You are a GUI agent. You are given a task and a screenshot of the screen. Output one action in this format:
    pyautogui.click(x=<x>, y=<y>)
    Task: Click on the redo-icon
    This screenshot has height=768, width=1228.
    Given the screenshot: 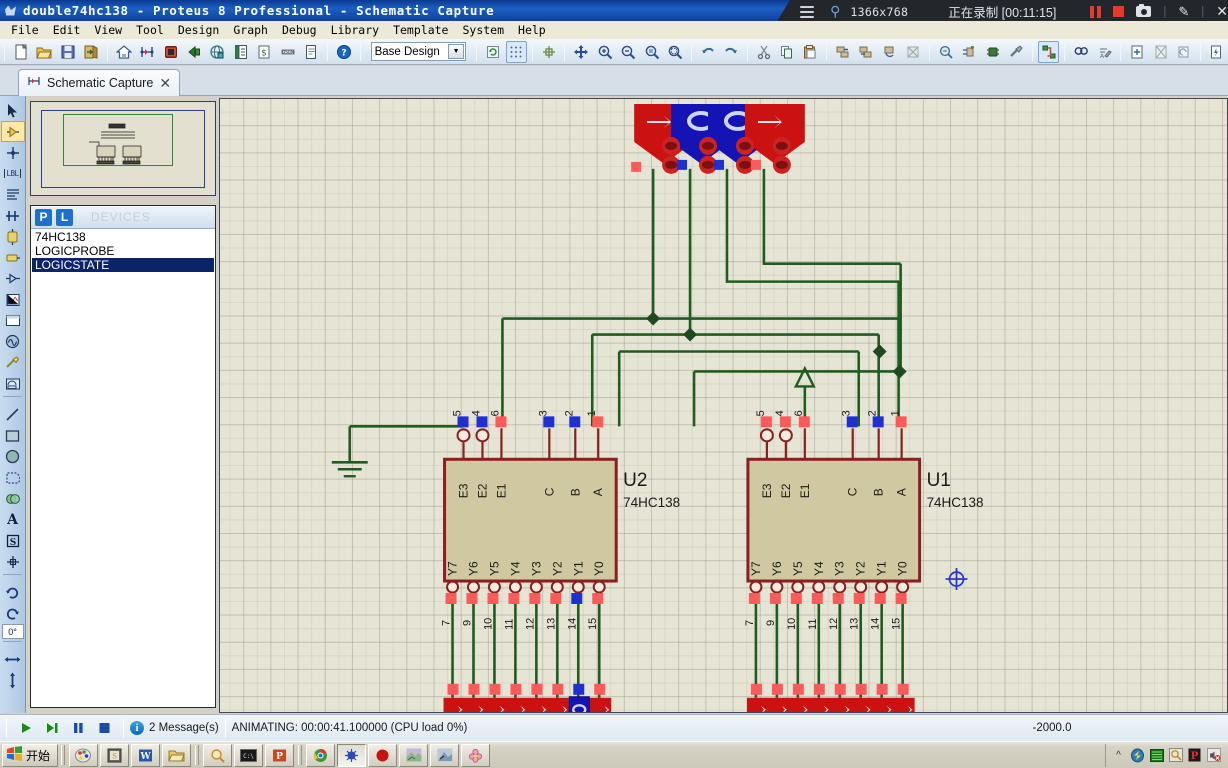 What is the action you would take?
    pyautogui.click(x=730, y=52)
    